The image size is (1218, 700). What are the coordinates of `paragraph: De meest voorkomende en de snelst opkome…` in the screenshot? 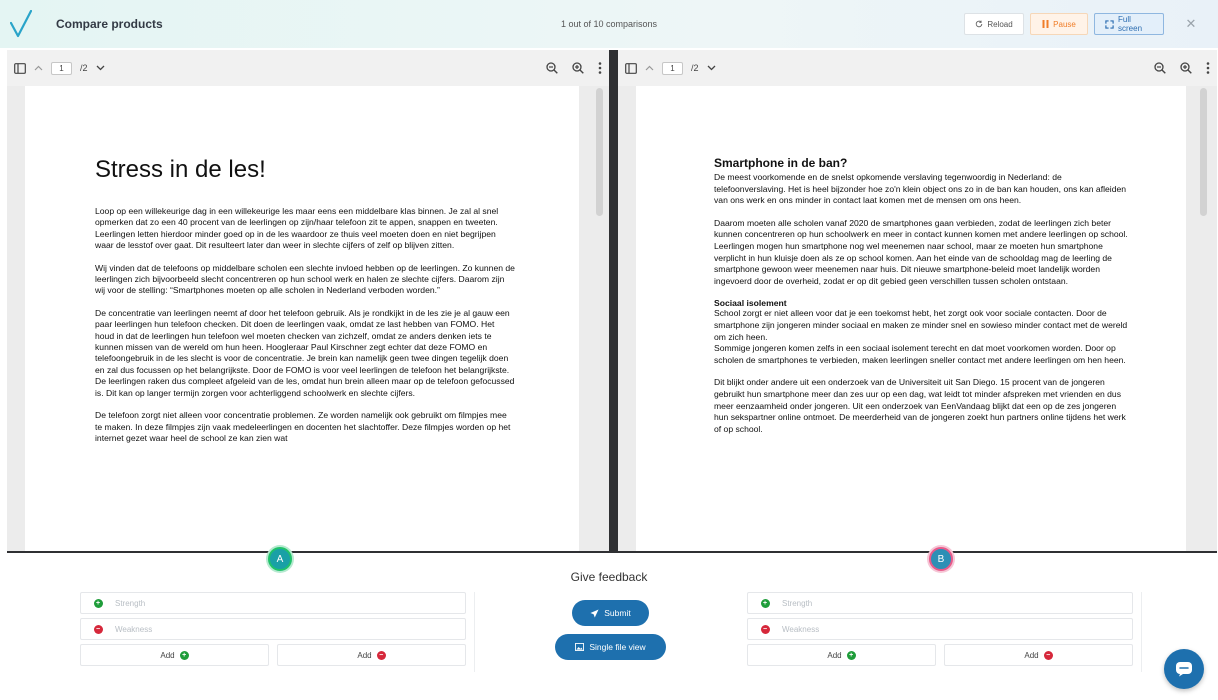 It's located at (920, 189).